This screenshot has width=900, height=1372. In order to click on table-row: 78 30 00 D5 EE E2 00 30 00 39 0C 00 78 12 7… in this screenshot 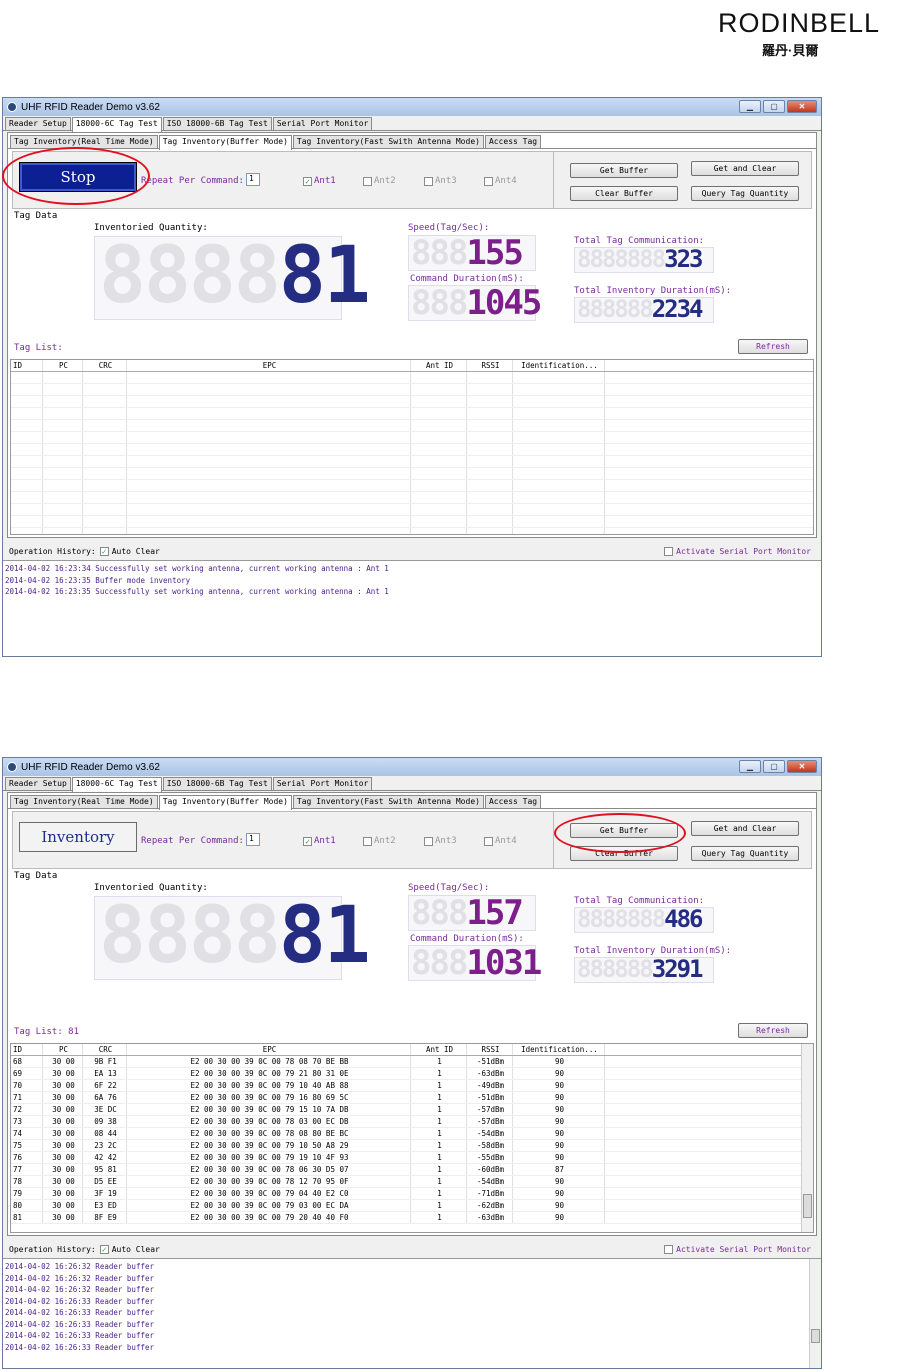, I will do `click(412, 1182)`.